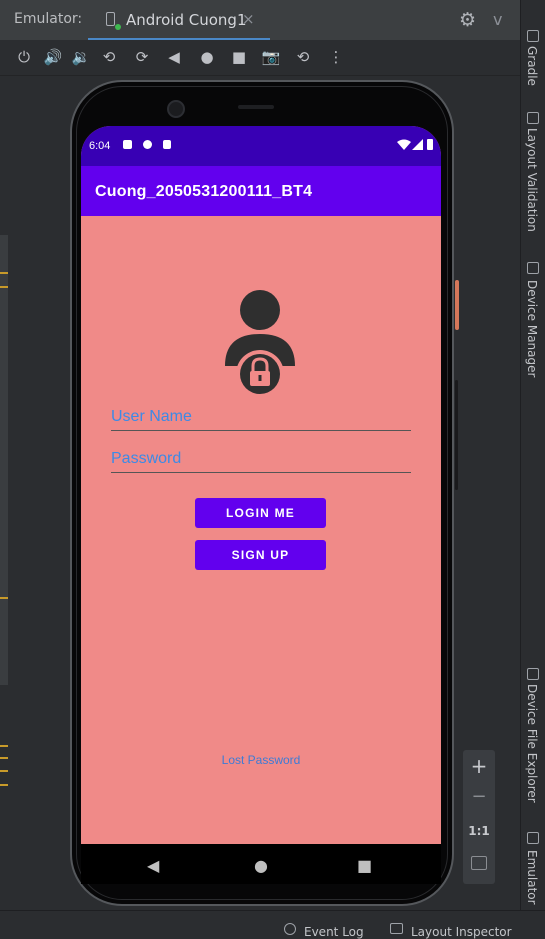 Image resolution: width=545 pixels, height=939 pixels. Describe the element at coordinates (479, 766) in the screenshot. I see `zoom-in-button: +` at that location.